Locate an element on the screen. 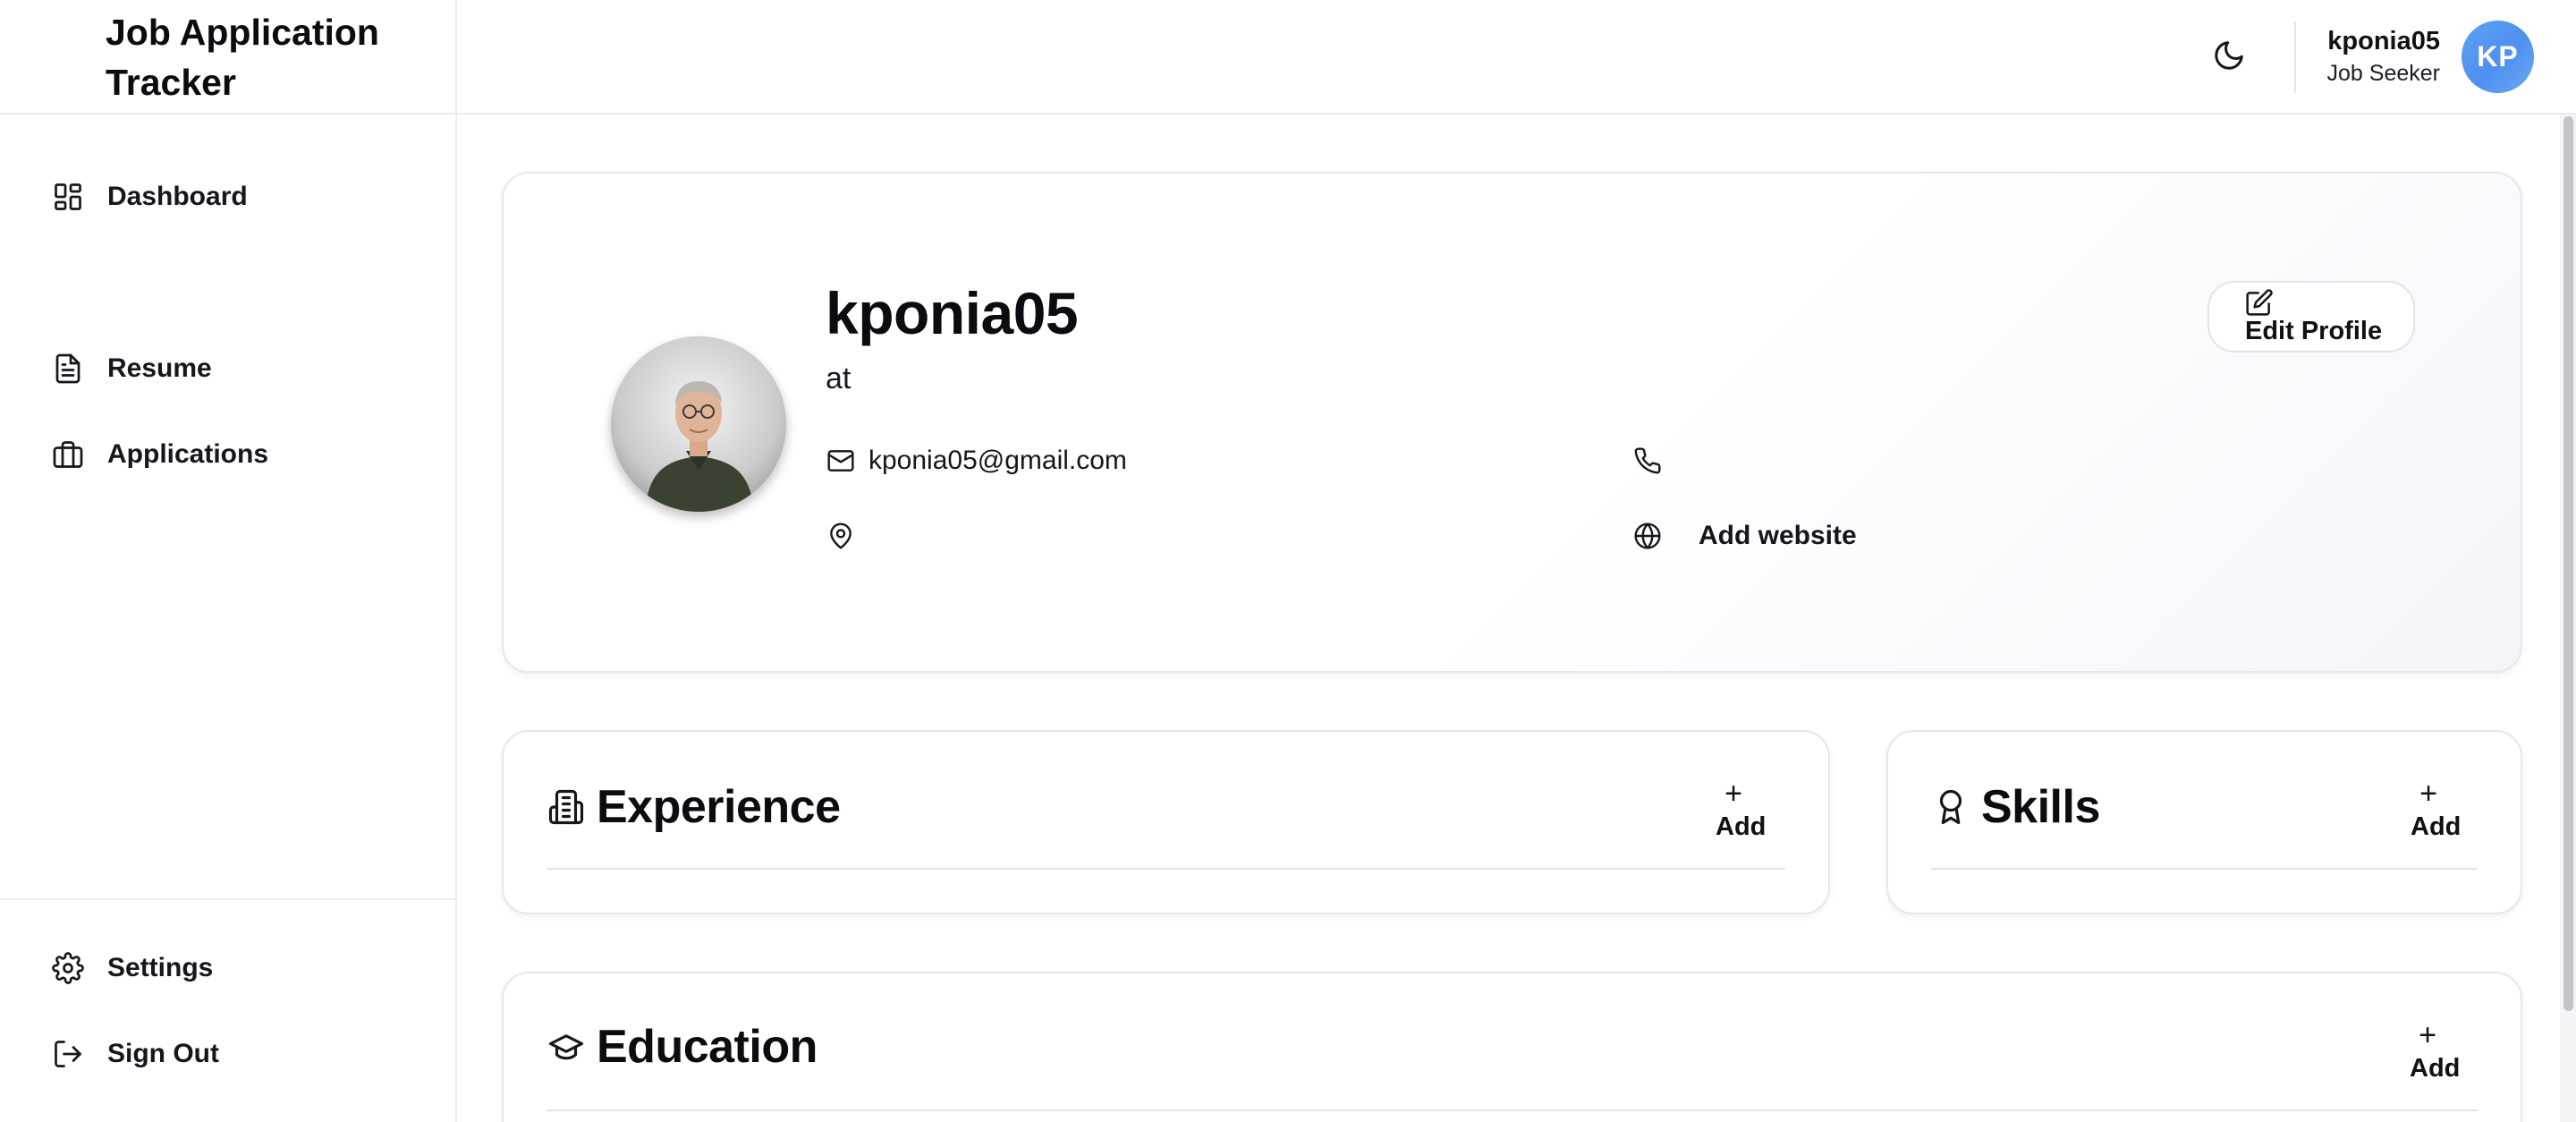 The image size is (2576, 1122). phone-icon is located at coordinates (1647, 461).